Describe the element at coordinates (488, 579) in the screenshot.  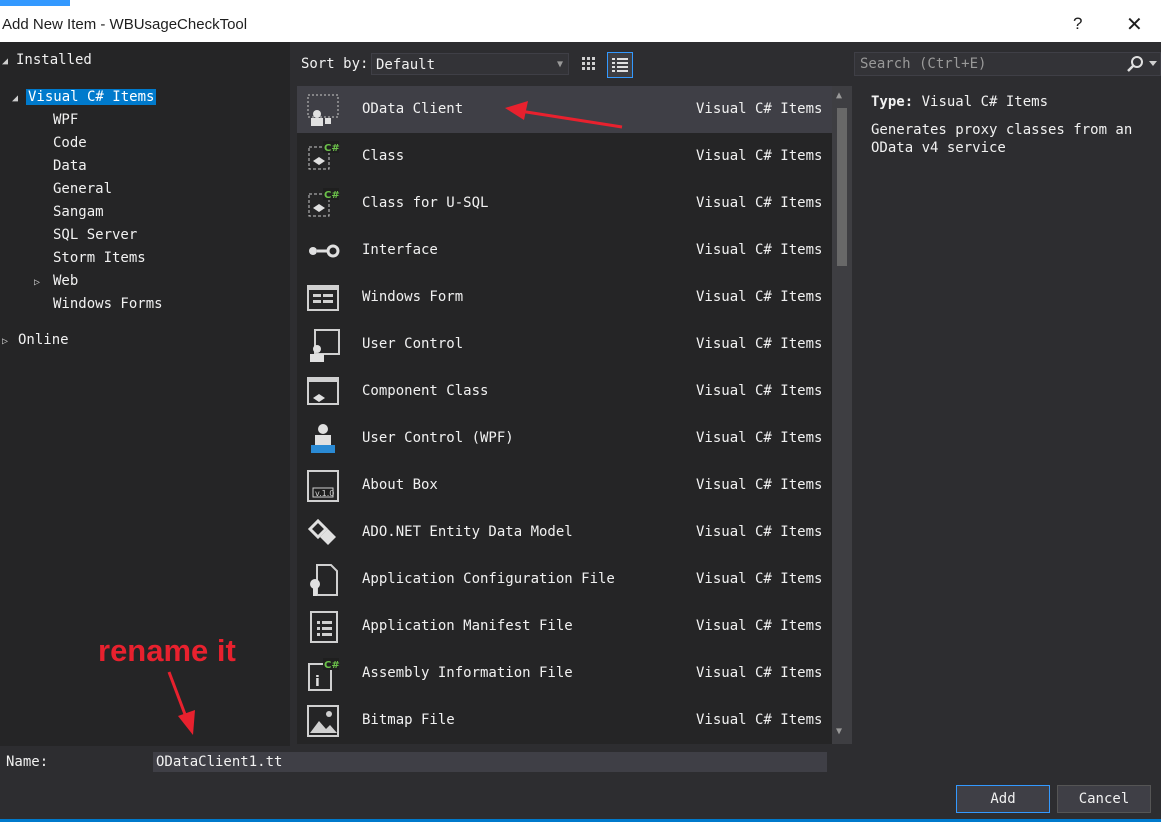
I see `template-name: Application Configuration File` at that location.